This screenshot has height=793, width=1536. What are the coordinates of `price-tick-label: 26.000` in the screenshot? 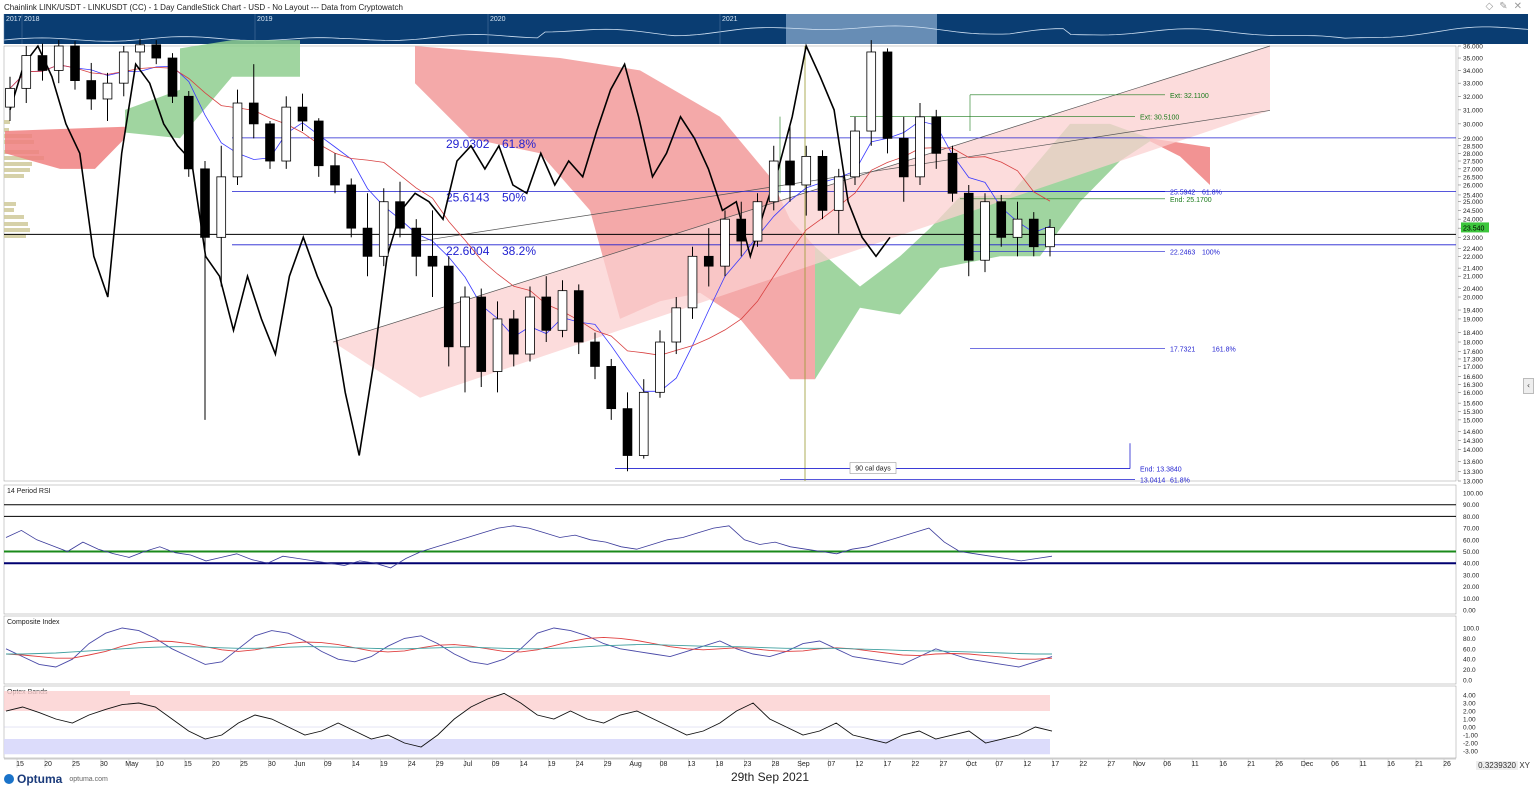 It's located at (1473, 185).